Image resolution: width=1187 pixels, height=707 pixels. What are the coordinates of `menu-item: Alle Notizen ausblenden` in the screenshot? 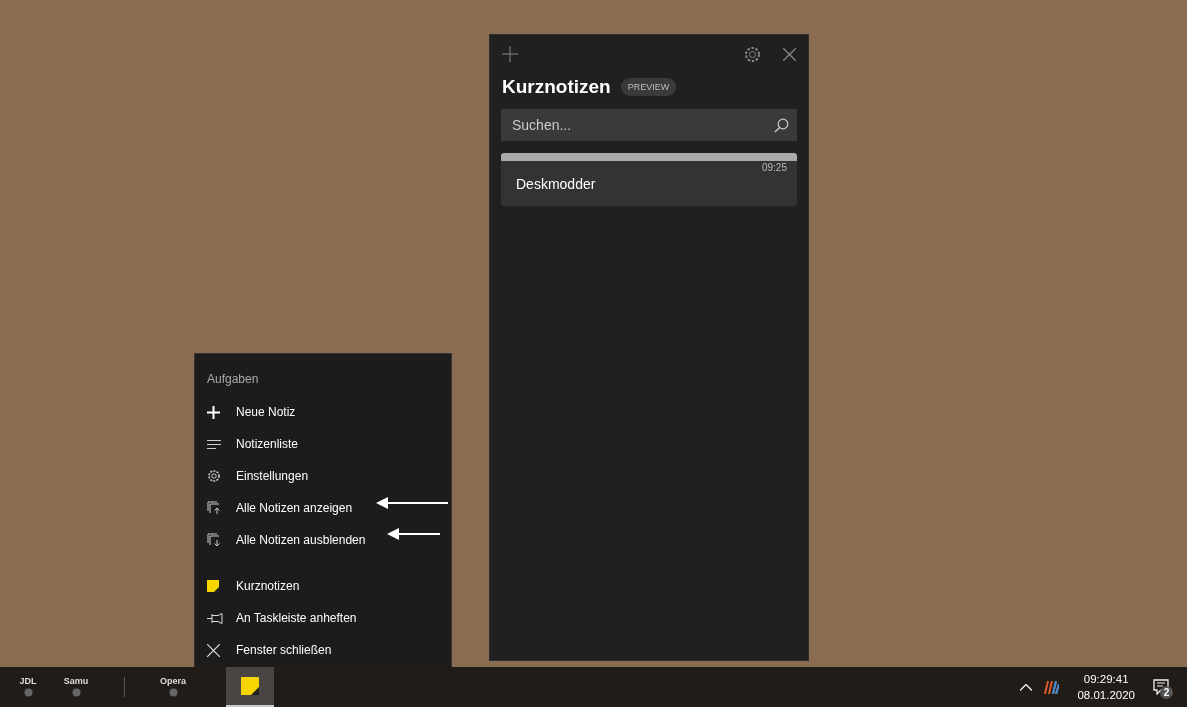 It's located at (323, 540).